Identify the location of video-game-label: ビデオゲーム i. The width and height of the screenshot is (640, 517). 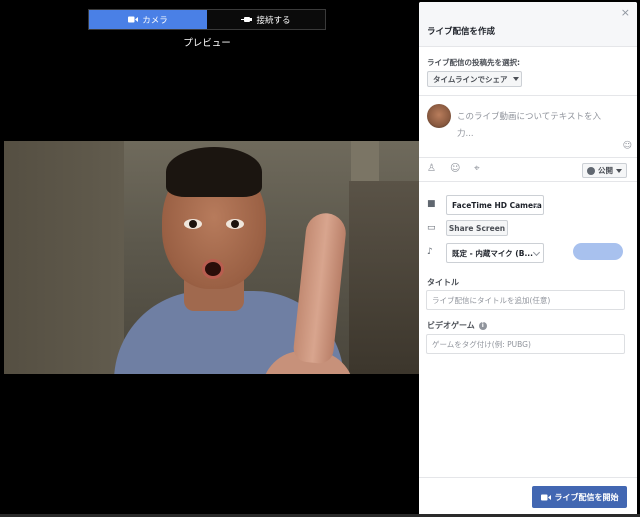
(457, 325).